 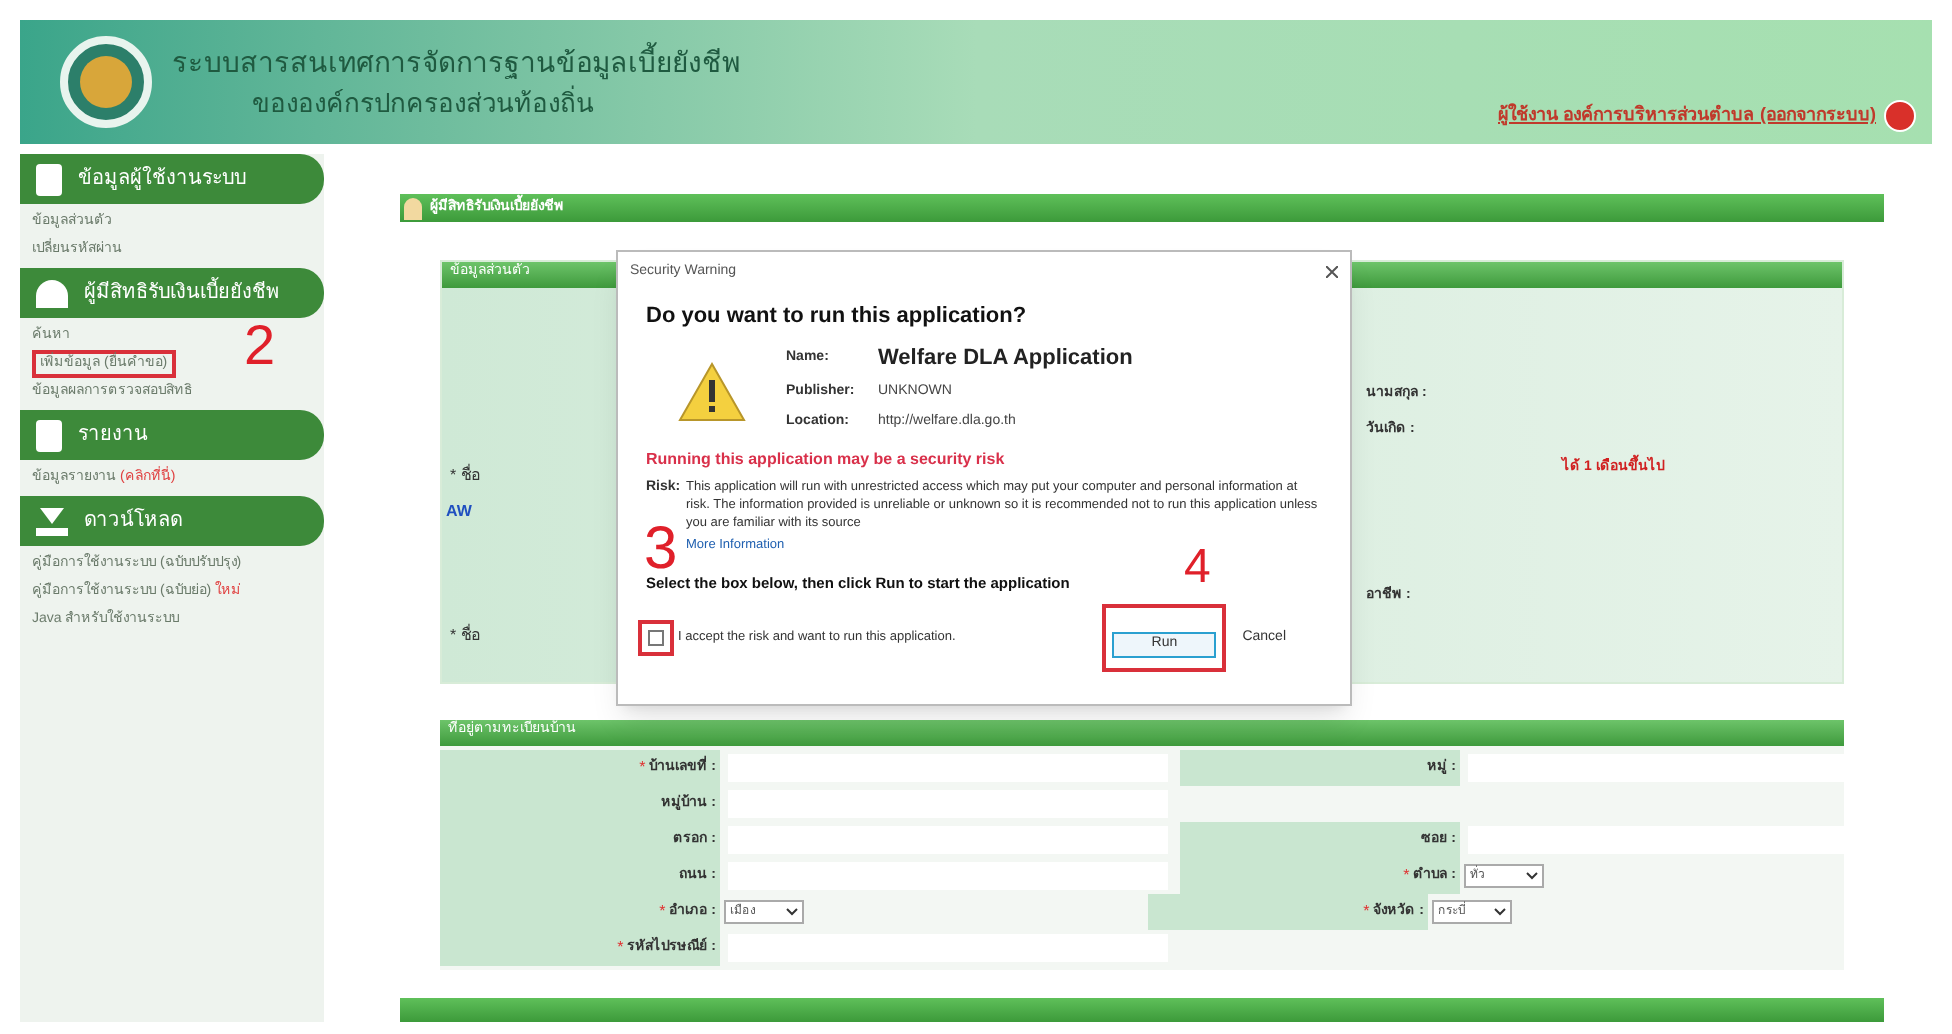 I want to click on sidebar-section-header: ผู้มีสิทธิรับเงินเบี้ยยังชีพ, so click(x=172, y=293).